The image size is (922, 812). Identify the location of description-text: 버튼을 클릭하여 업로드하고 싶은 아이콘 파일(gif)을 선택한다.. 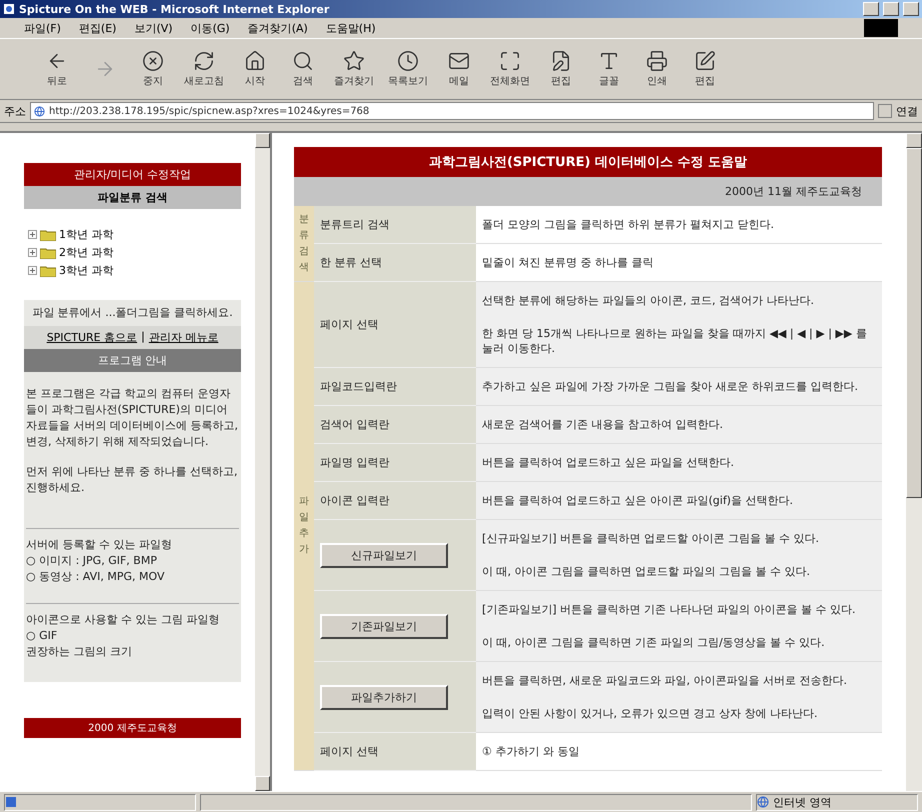
(638, 500).